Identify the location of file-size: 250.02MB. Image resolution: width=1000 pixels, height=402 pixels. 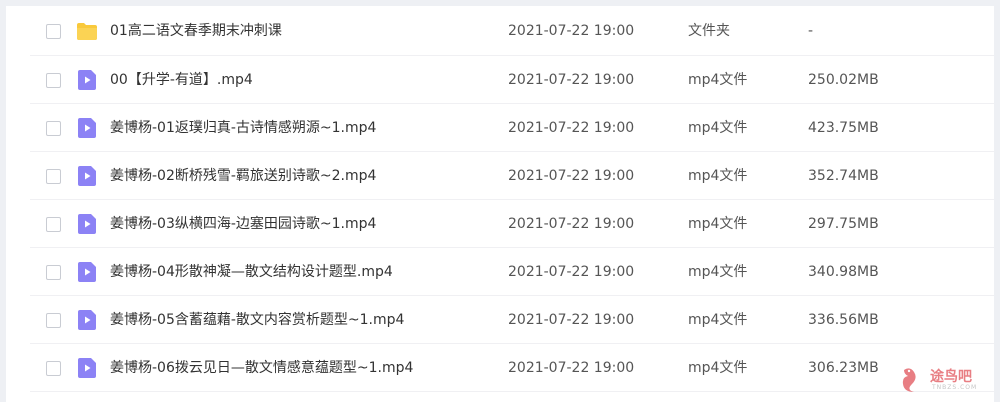
(843, 80).